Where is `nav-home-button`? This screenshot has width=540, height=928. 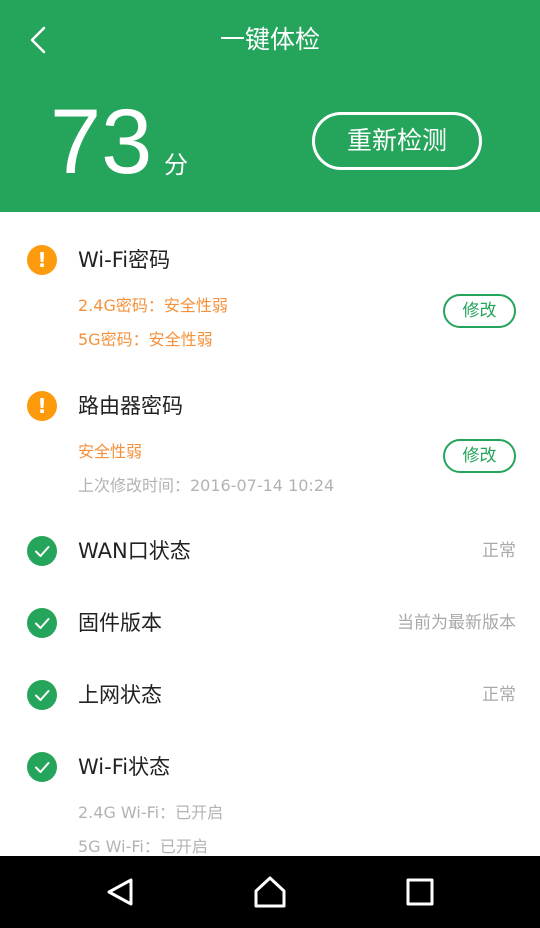 nav-home-button is located at coordinates (270, 892).